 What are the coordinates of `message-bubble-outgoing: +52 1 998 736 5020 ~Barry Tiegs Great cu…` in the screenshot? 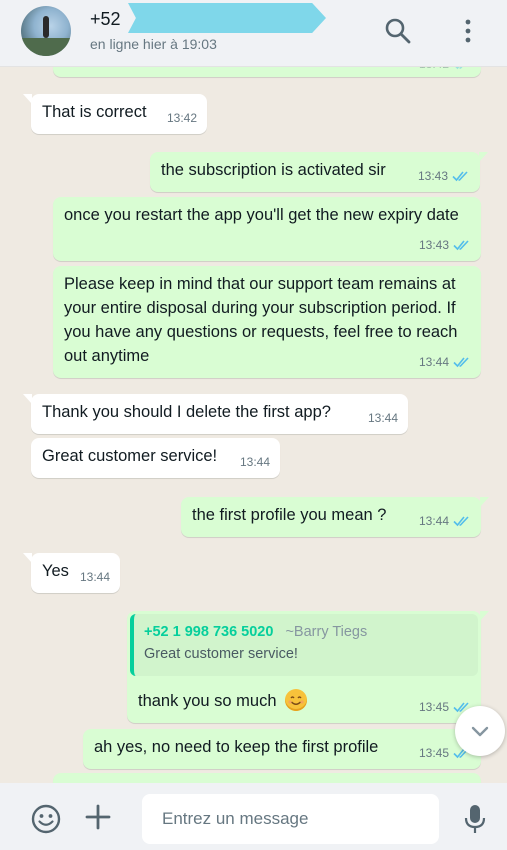 It's located at (308, 667).